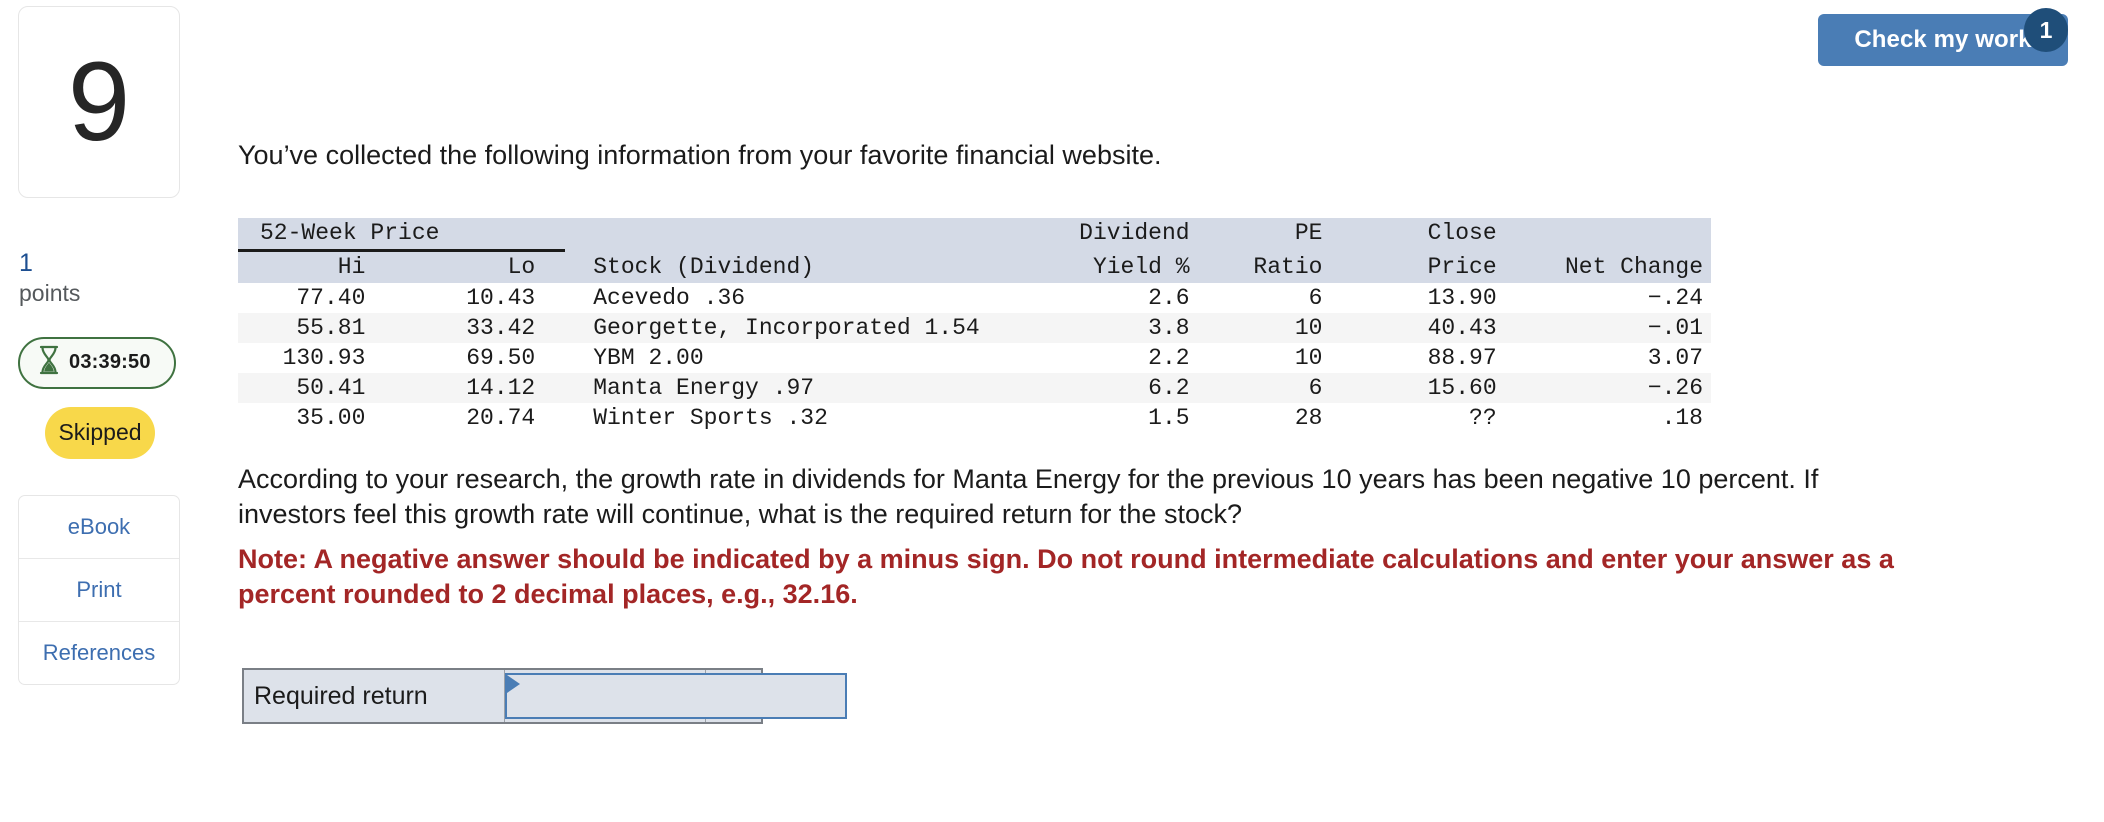  What do you see at coordinates (324, 358) in the screenshot?
I see `cell-hi: 130.93` at bounding box center [324, 358].